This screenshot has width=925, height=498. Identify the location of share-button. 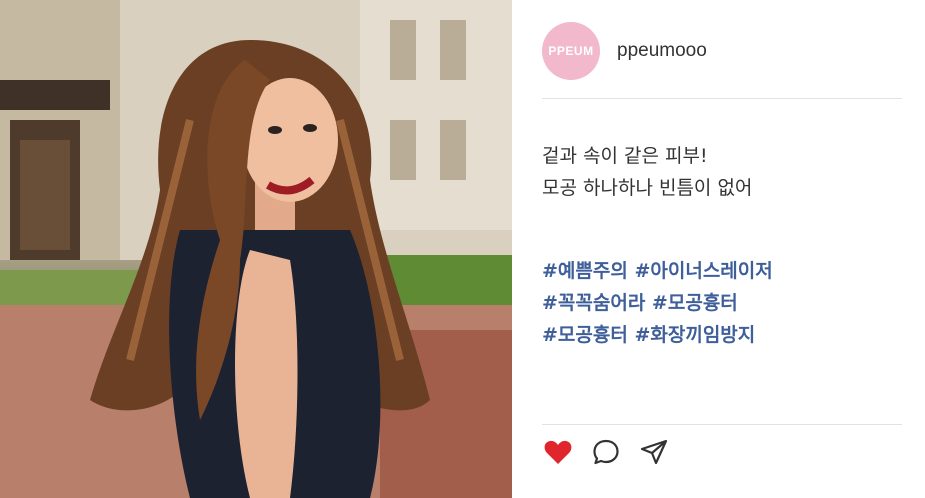
(654, 452).